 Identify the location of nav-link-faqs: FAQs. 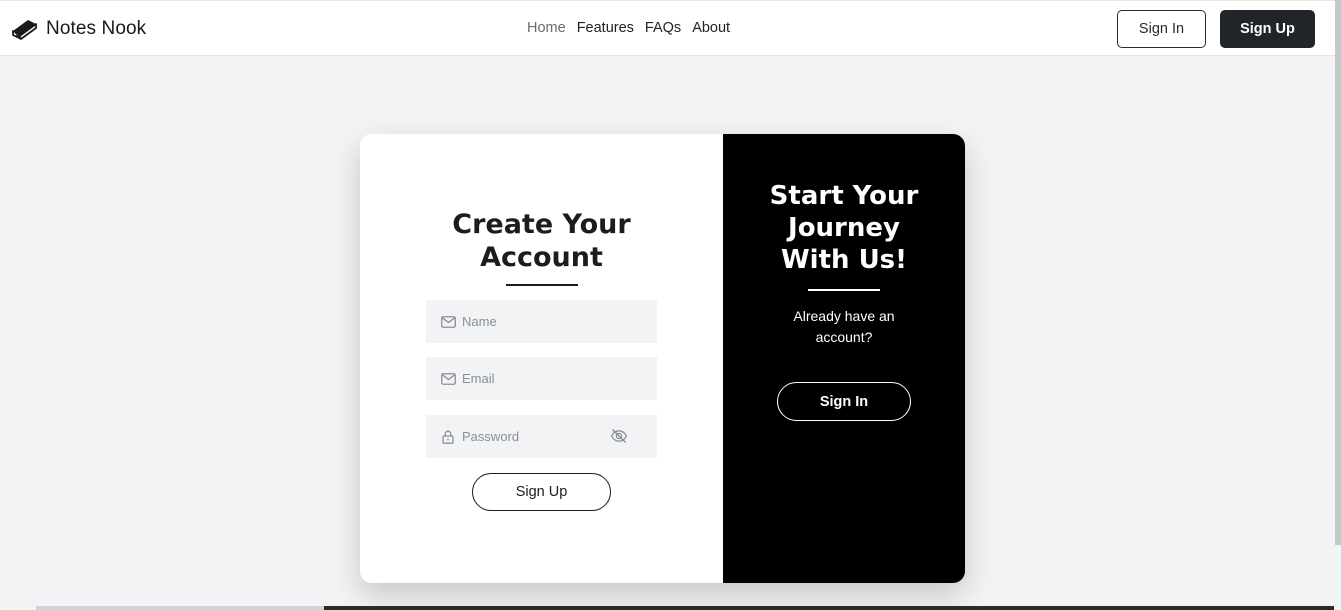
(663, 28).